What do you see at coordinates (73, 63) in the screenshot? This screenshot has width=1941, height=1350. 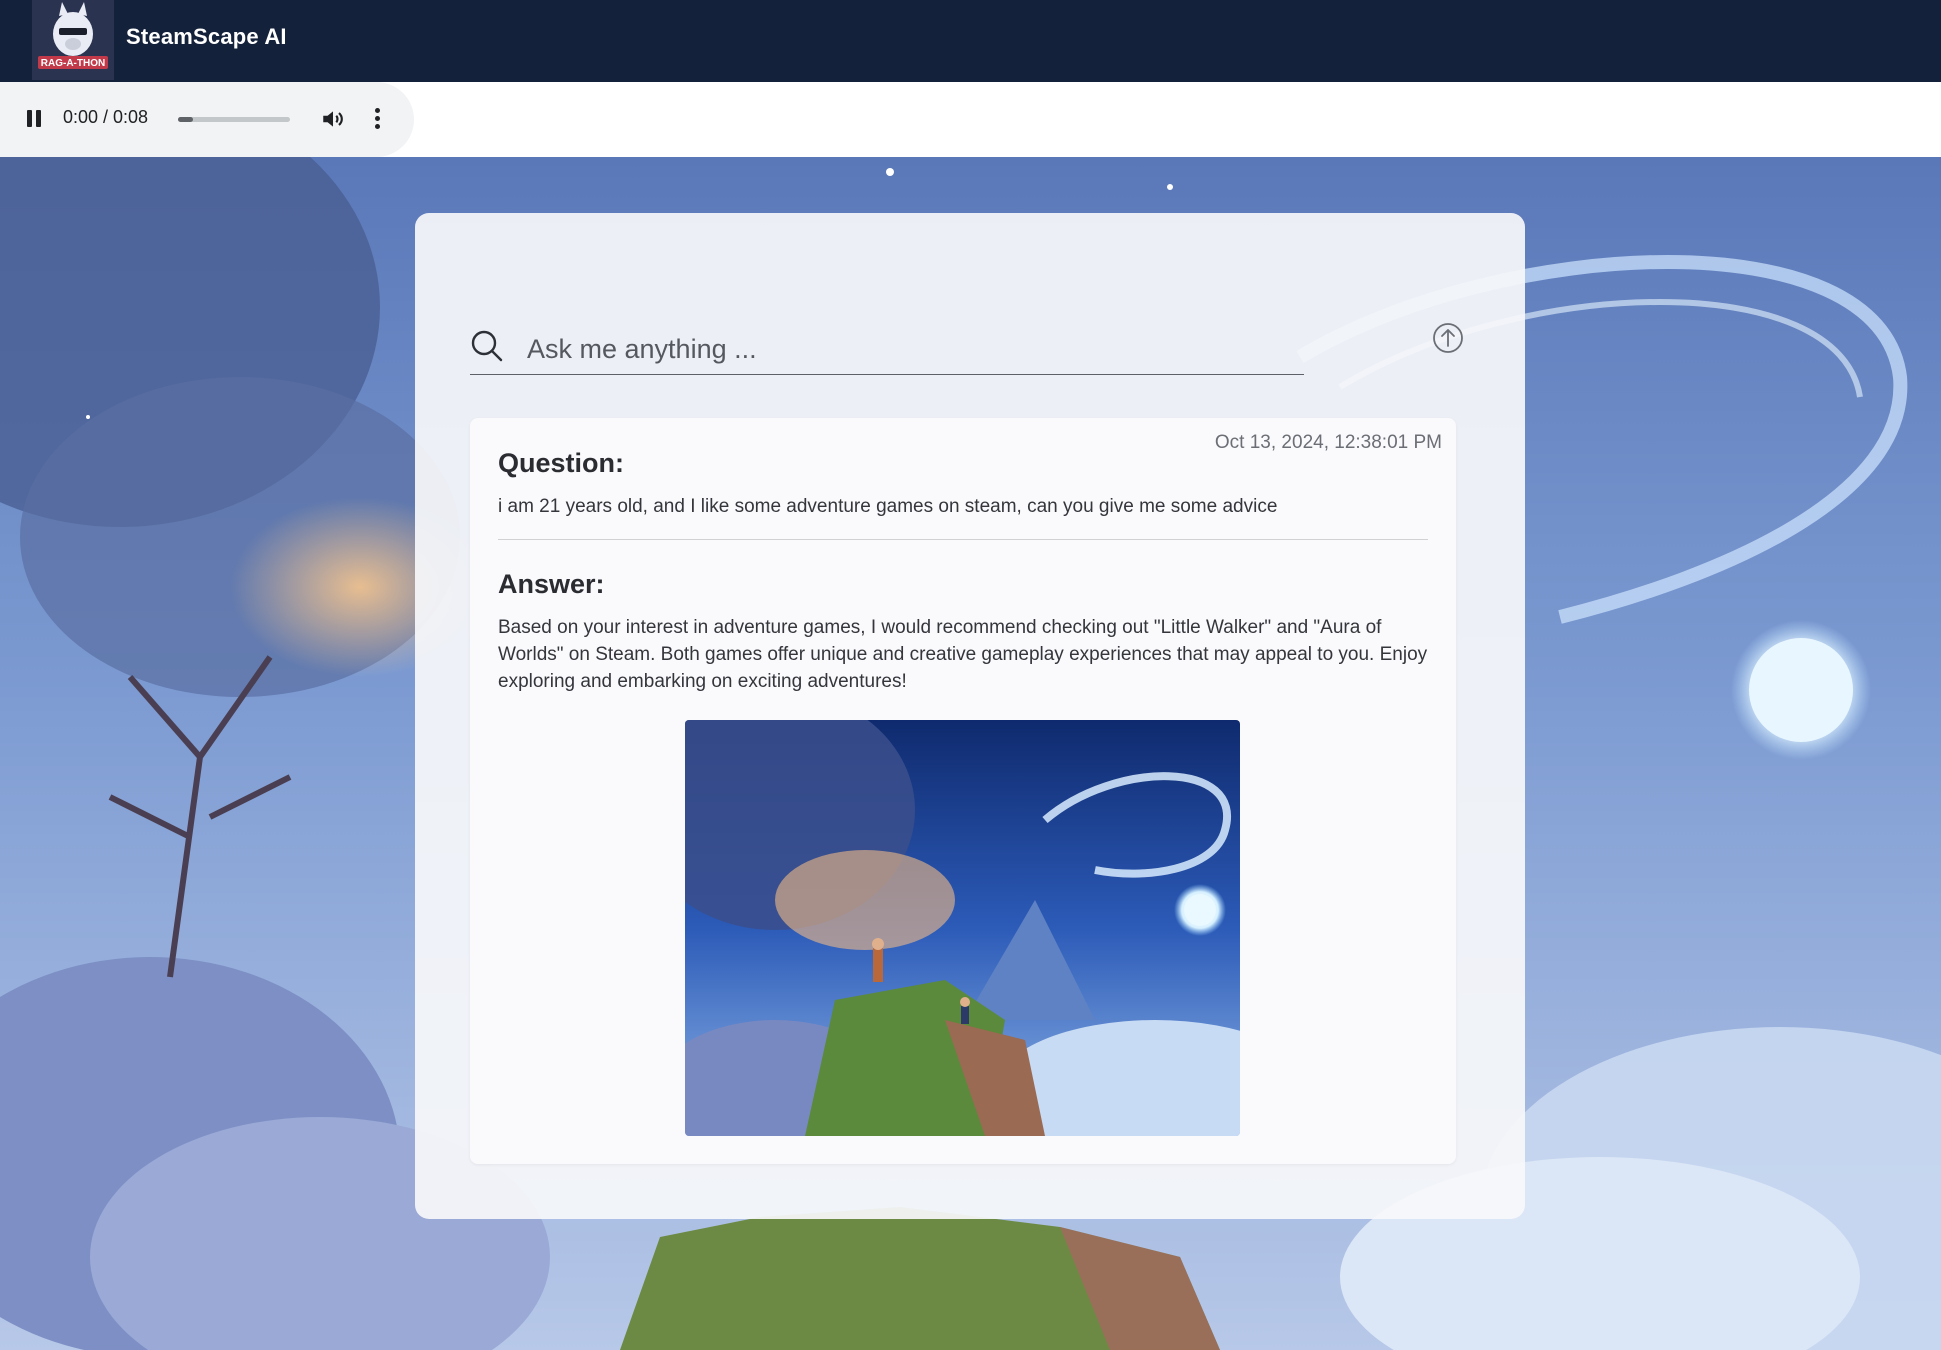 I see `logo-text: RAG-A-THON` at bounding box center [73, 63].